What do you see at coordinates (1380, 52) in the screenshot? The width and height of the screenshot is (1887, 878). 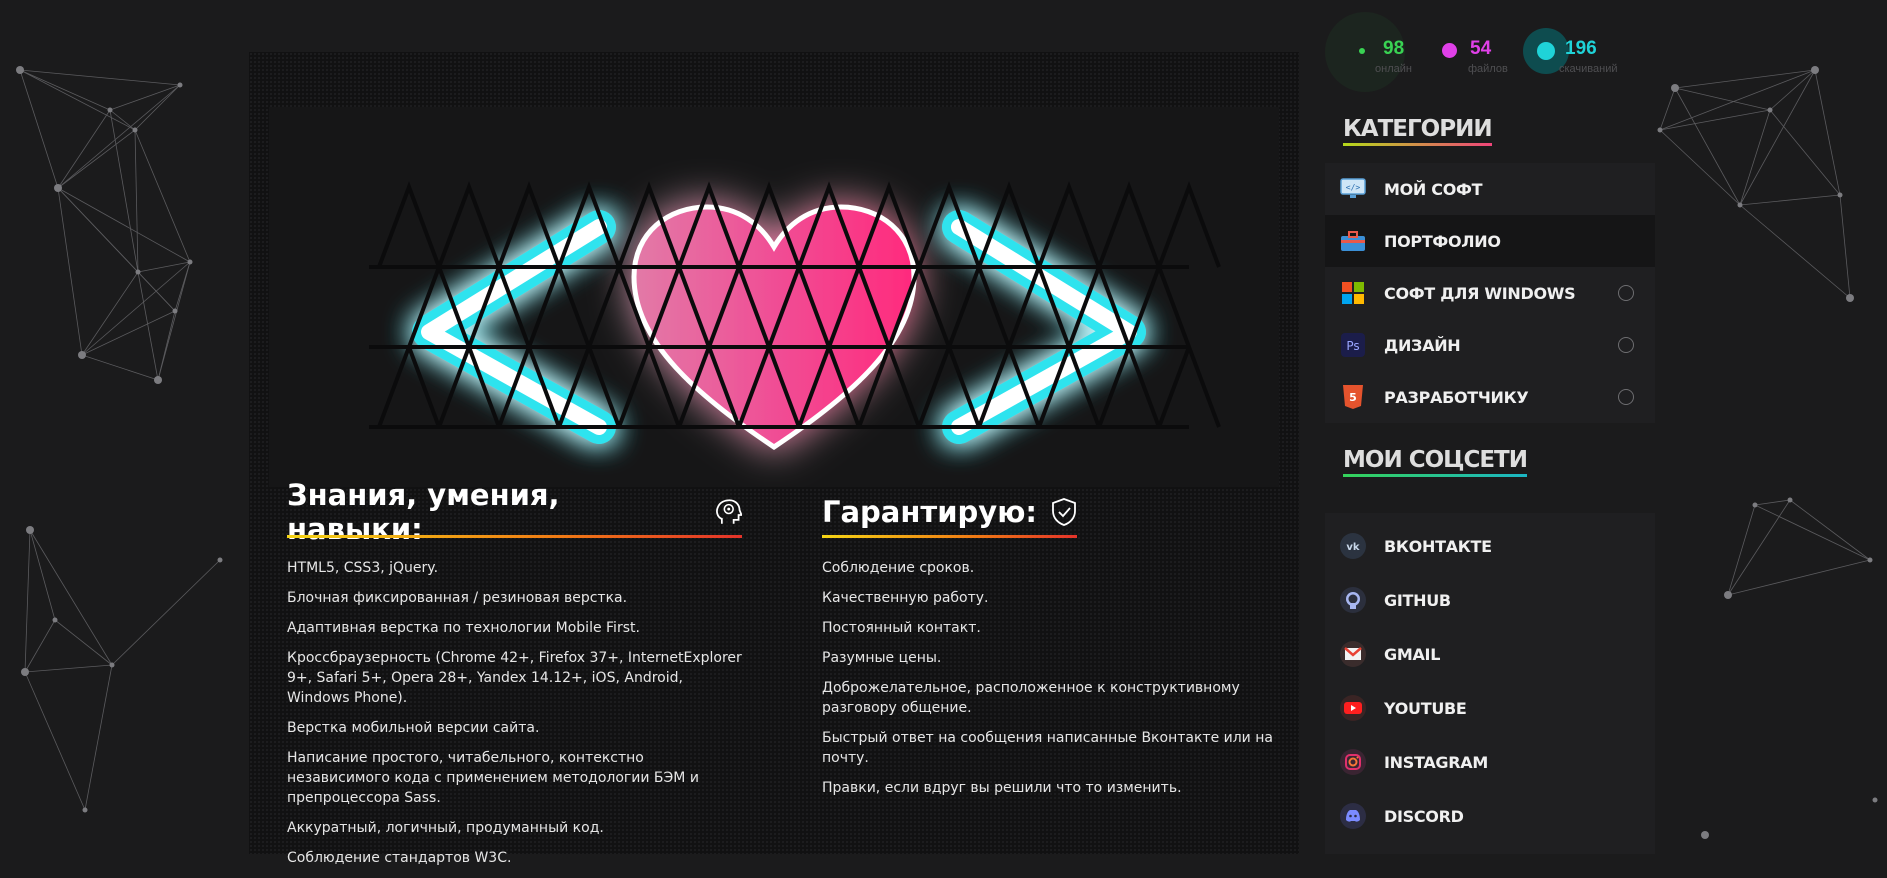 I see `stat-online: 98 онлайн` at bounding box center [1380, 52].